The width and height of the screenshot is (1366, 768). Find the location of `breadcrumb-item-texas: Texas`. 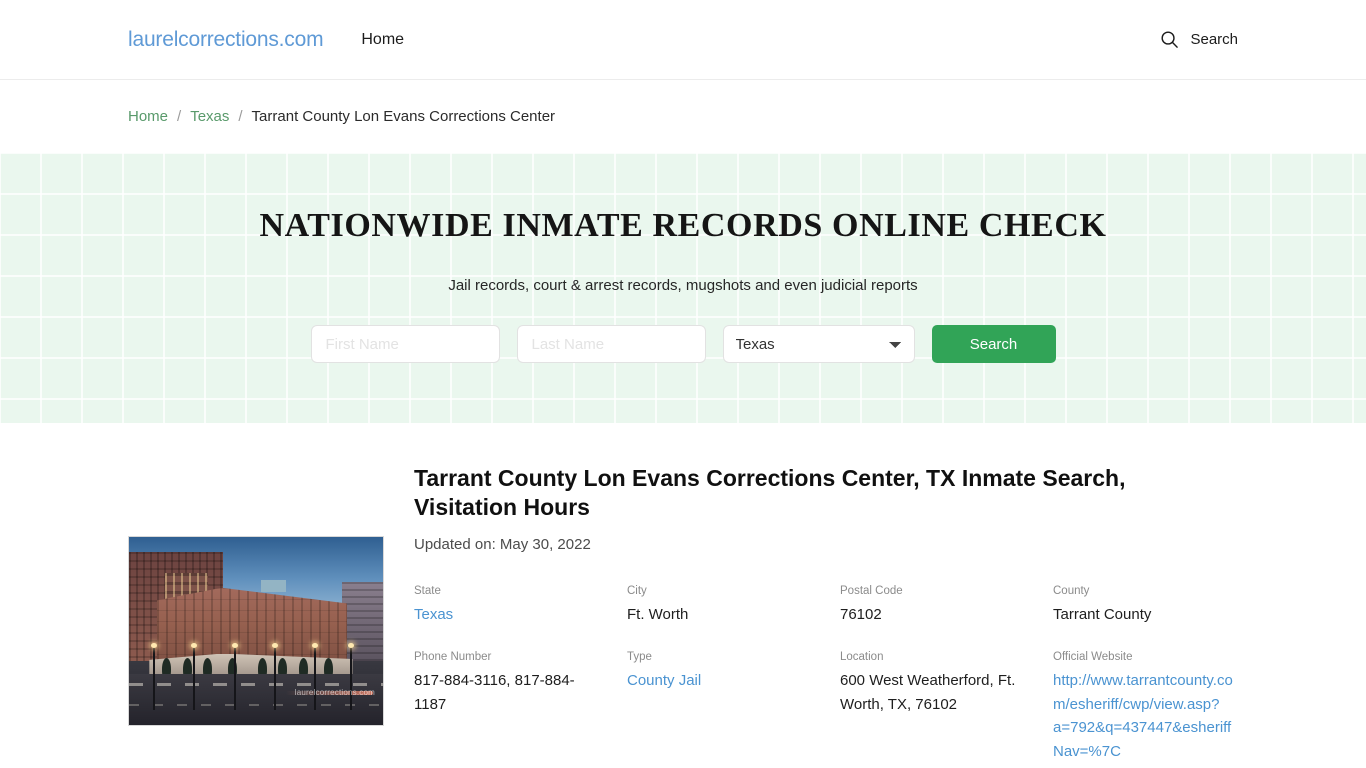

breadcrumb-item-texas: Texas is located at coordinates (209, 116).